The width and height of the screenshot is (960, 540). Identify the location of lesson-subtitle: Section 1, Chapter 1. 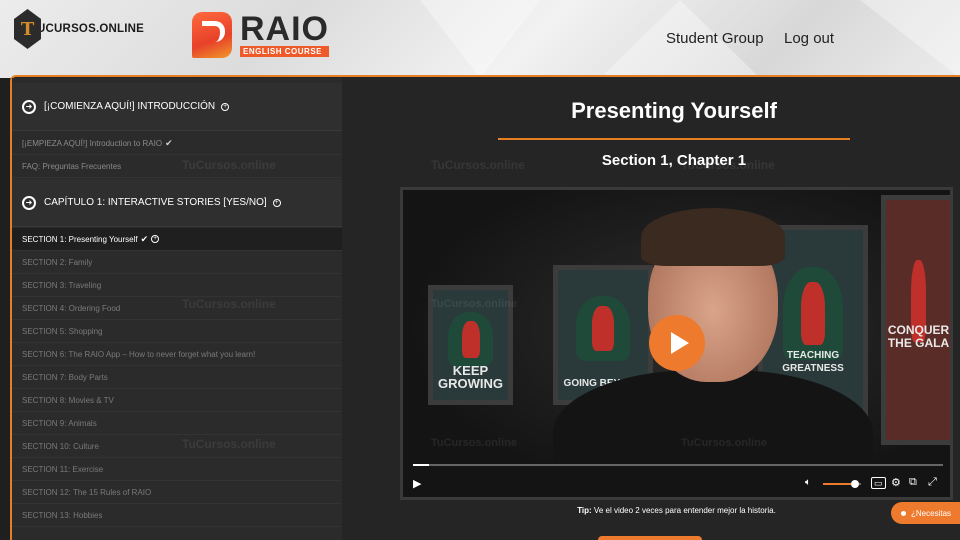
(674, 160).